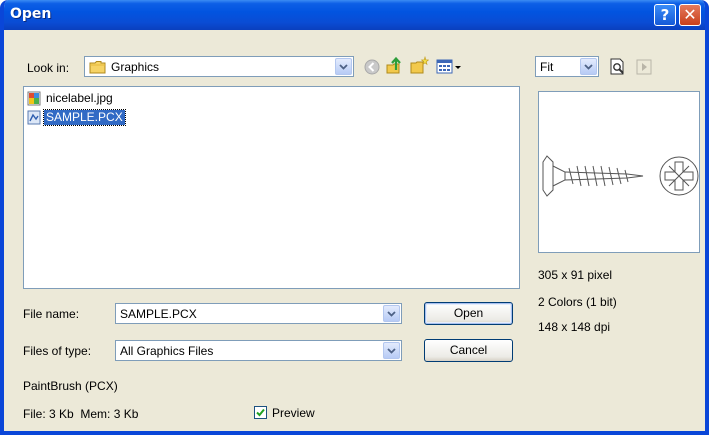  What do you see at coordinates (219, 66) in the screenshot?
I see `look-in-combo: Graphics` at bounding box center [219, 66].